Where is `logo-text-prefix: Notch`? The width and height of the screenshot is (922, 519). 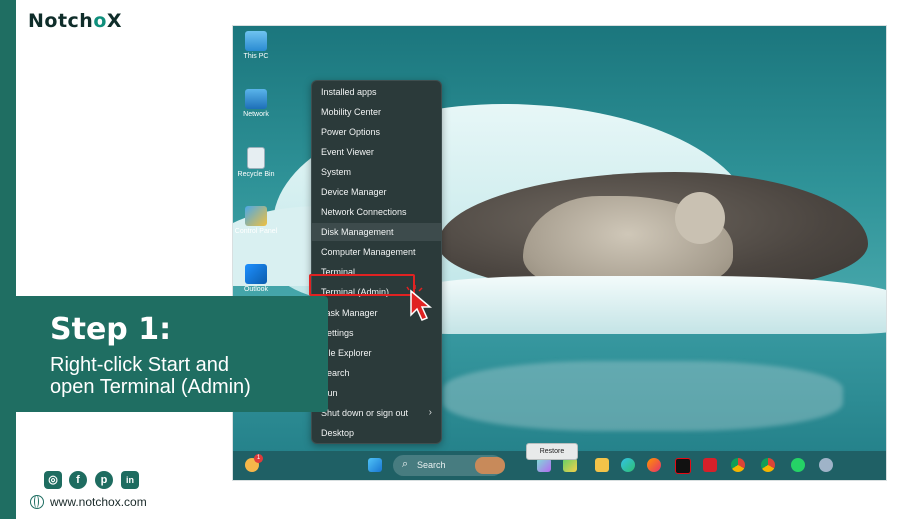 logo-text-prefix: Notch is located at coordinates (61, 21).